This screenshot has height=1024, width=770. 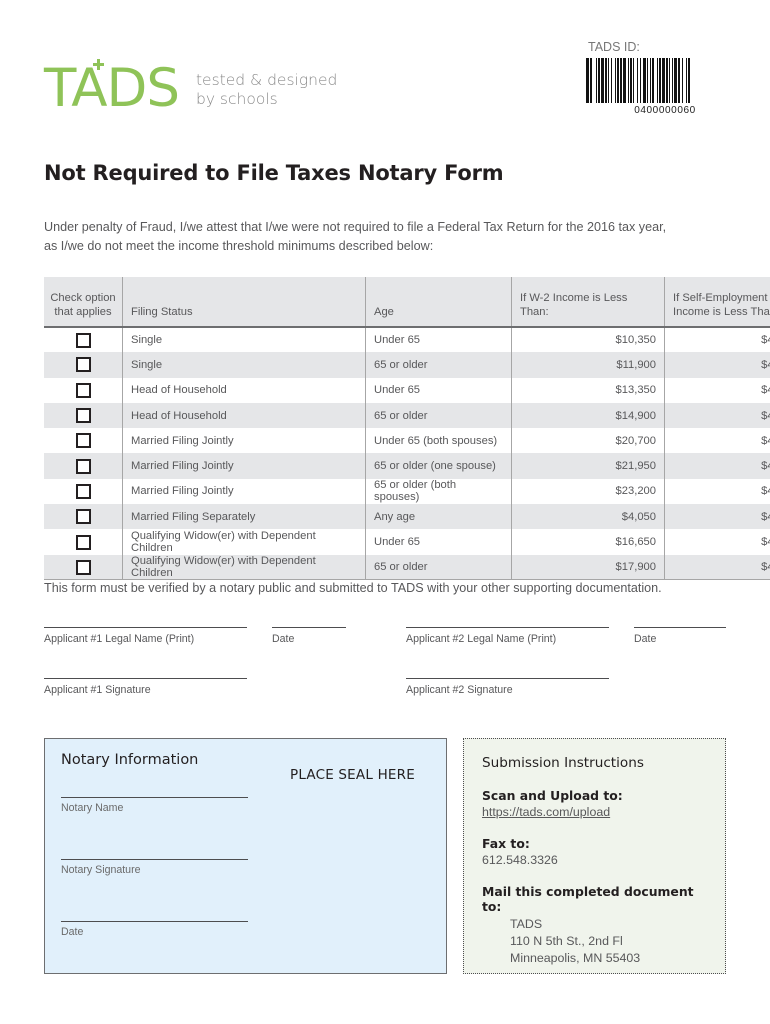 What do you see at coordinates (588, 415) in the screenshot?
I see `cell-w2-income: $14,900` at bounding box center [588, 415].